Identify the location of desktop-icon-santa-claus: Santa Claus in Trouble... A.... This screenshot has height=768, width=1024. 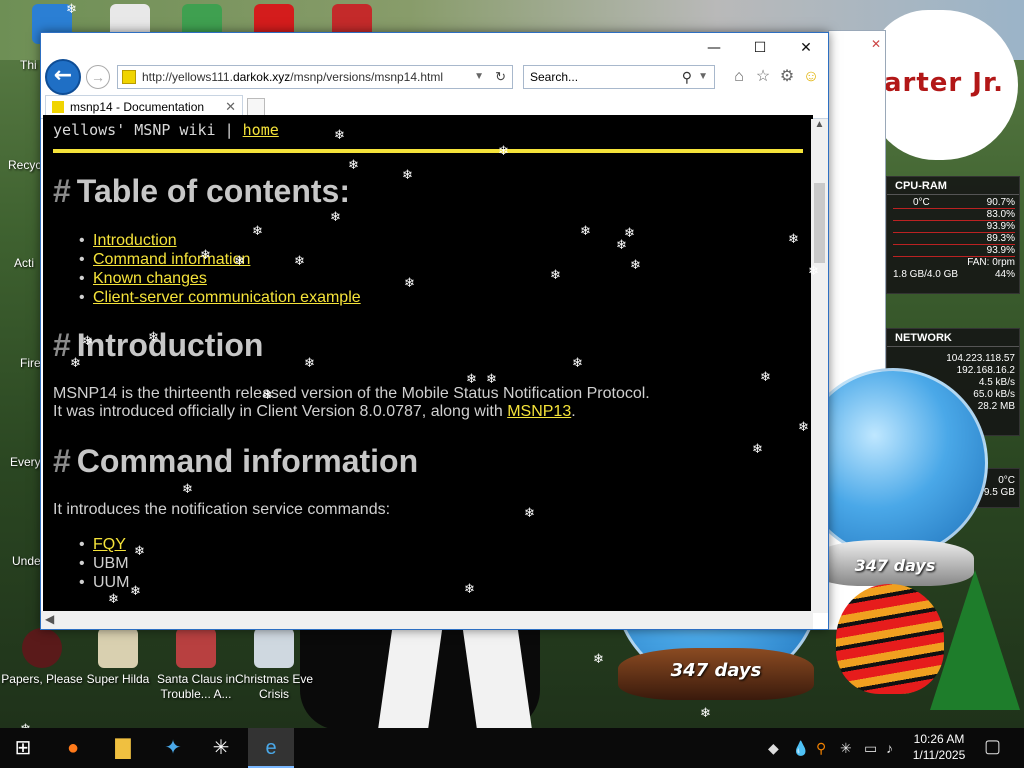
(196, 665).